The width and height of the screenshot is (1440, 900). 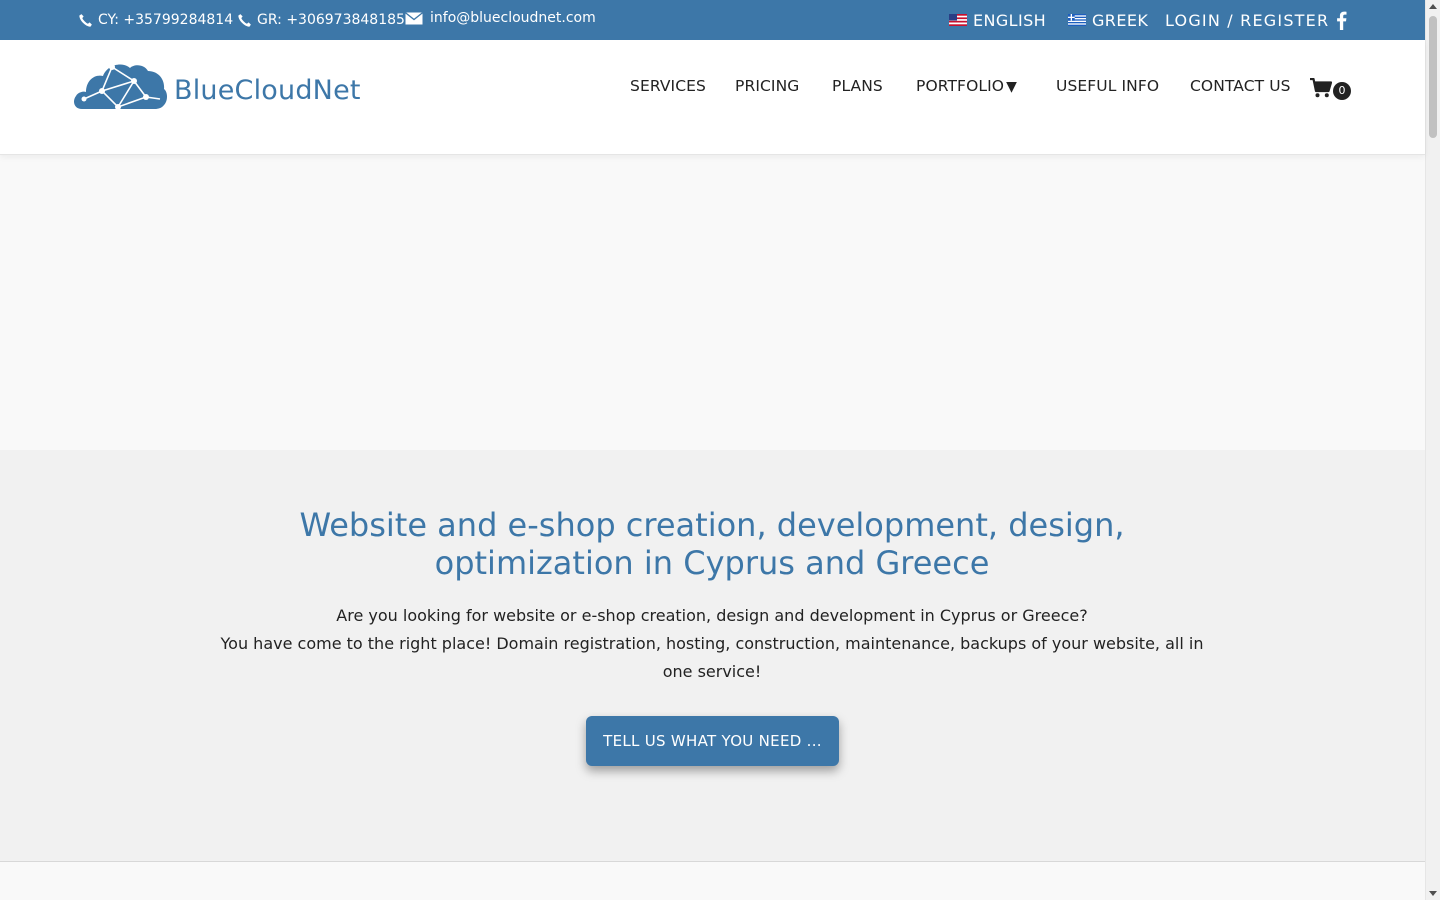 I want to click on nav-useful-info: USEFUL INFO, so click(x=1107, y=86).